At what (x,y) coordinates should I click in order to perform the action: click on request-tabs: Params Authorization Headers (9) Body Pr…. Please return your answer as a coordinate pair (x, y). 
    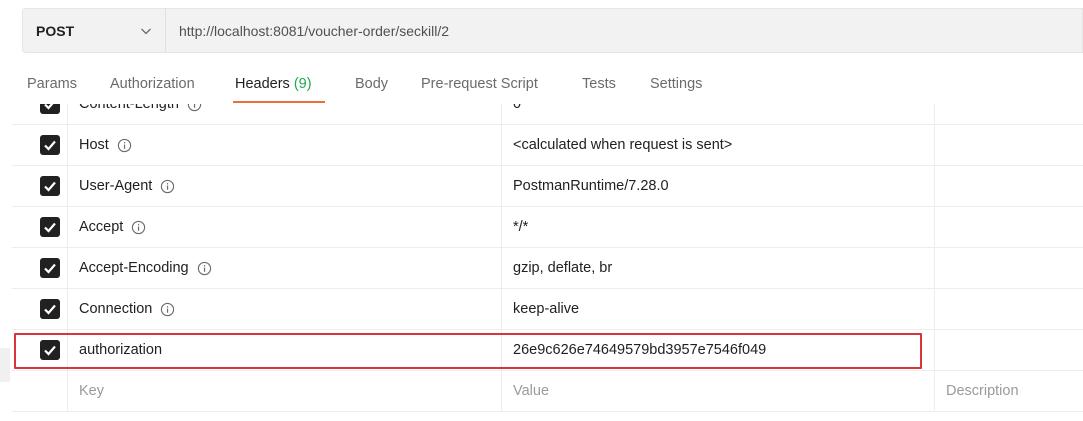
    Looking at the image, I should click on (541, 86).